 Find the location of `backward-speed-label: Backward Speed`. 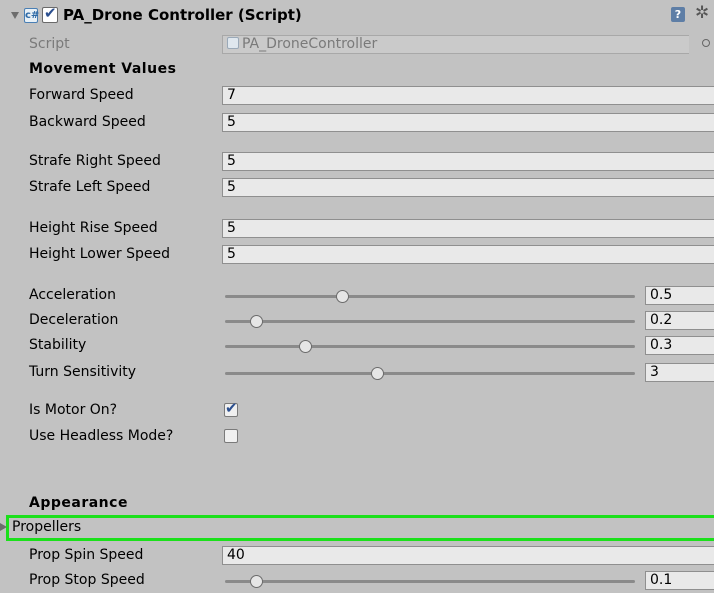

backward-speed-label: Backward Speed is located at coordinates (87, 122).